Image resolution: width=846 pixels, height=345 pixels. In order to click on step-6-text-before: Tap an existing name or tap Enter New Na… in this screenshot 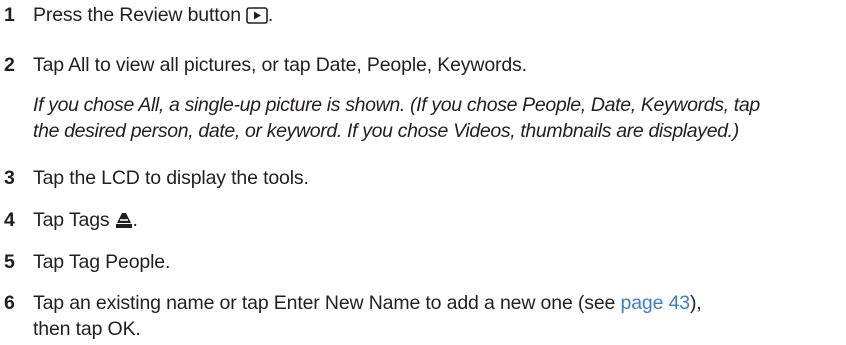, I will do `click(327, 303)`.